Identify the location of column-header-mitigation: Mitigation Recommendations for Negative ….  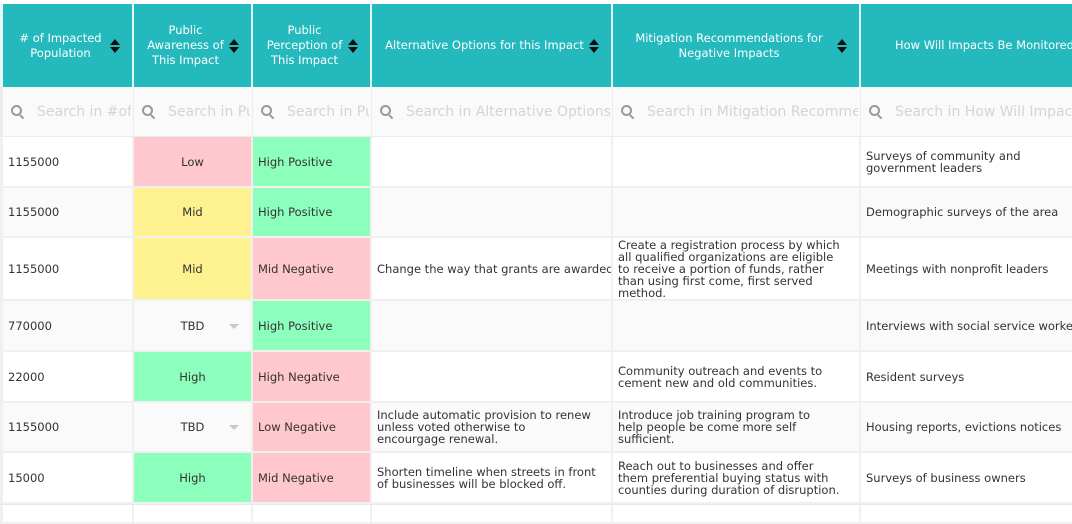
(737, 45).